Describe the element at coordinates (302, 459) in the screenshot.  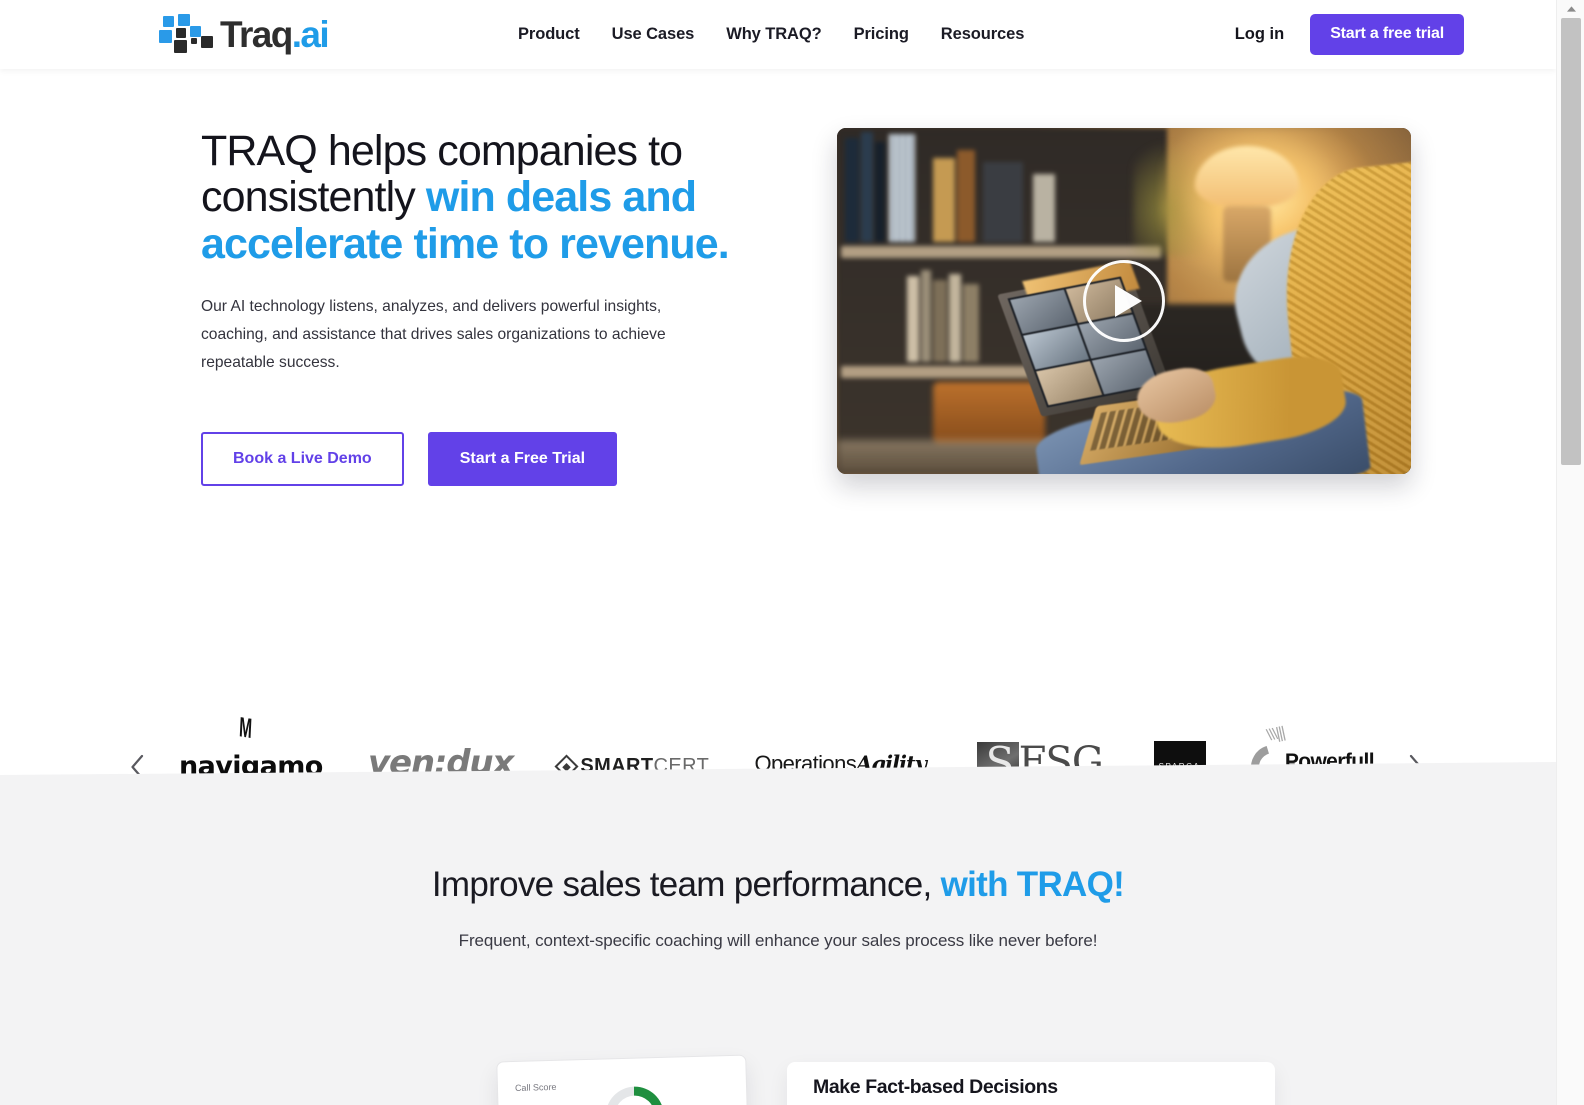
I see `book-live-demo-button: Book a Live Demo` at that location.